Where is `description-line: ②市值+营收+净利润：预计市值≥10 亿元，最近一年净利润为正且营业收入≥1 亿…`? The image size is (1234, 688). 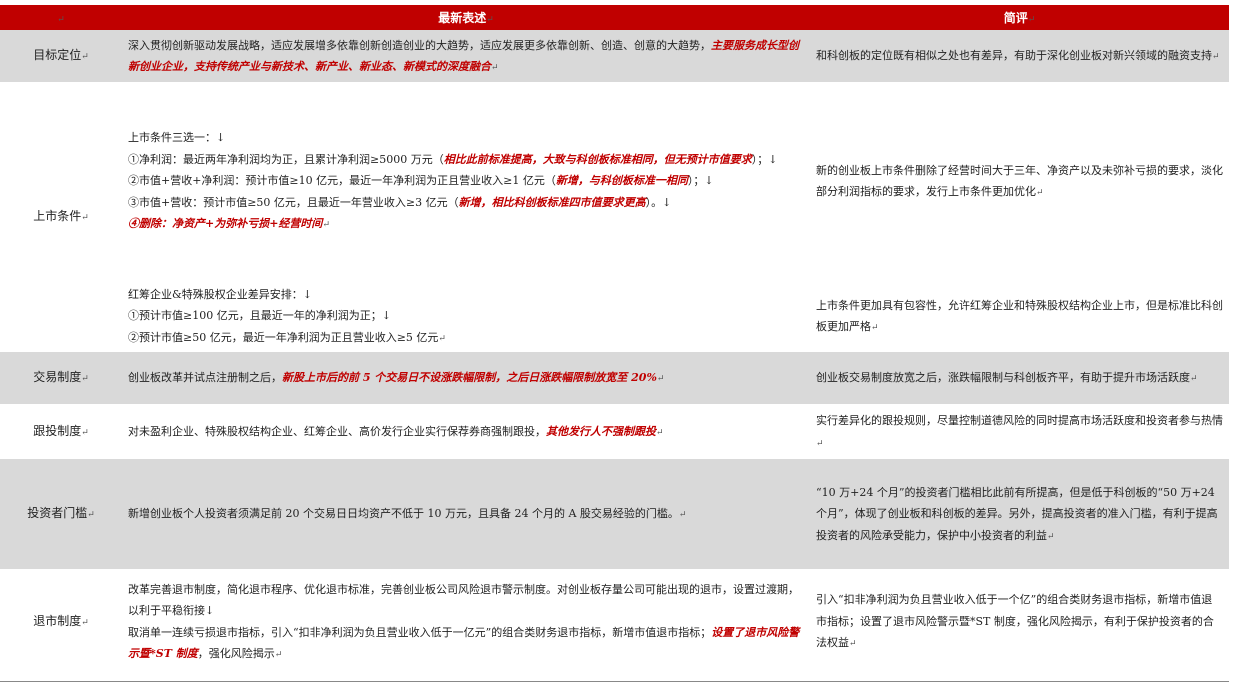
description-line: ②市值+营收+净利润：预计市值≥10 亿元，最近一年净利润为正且营业收入≥1 亿… is located at coordinates (466, 181).